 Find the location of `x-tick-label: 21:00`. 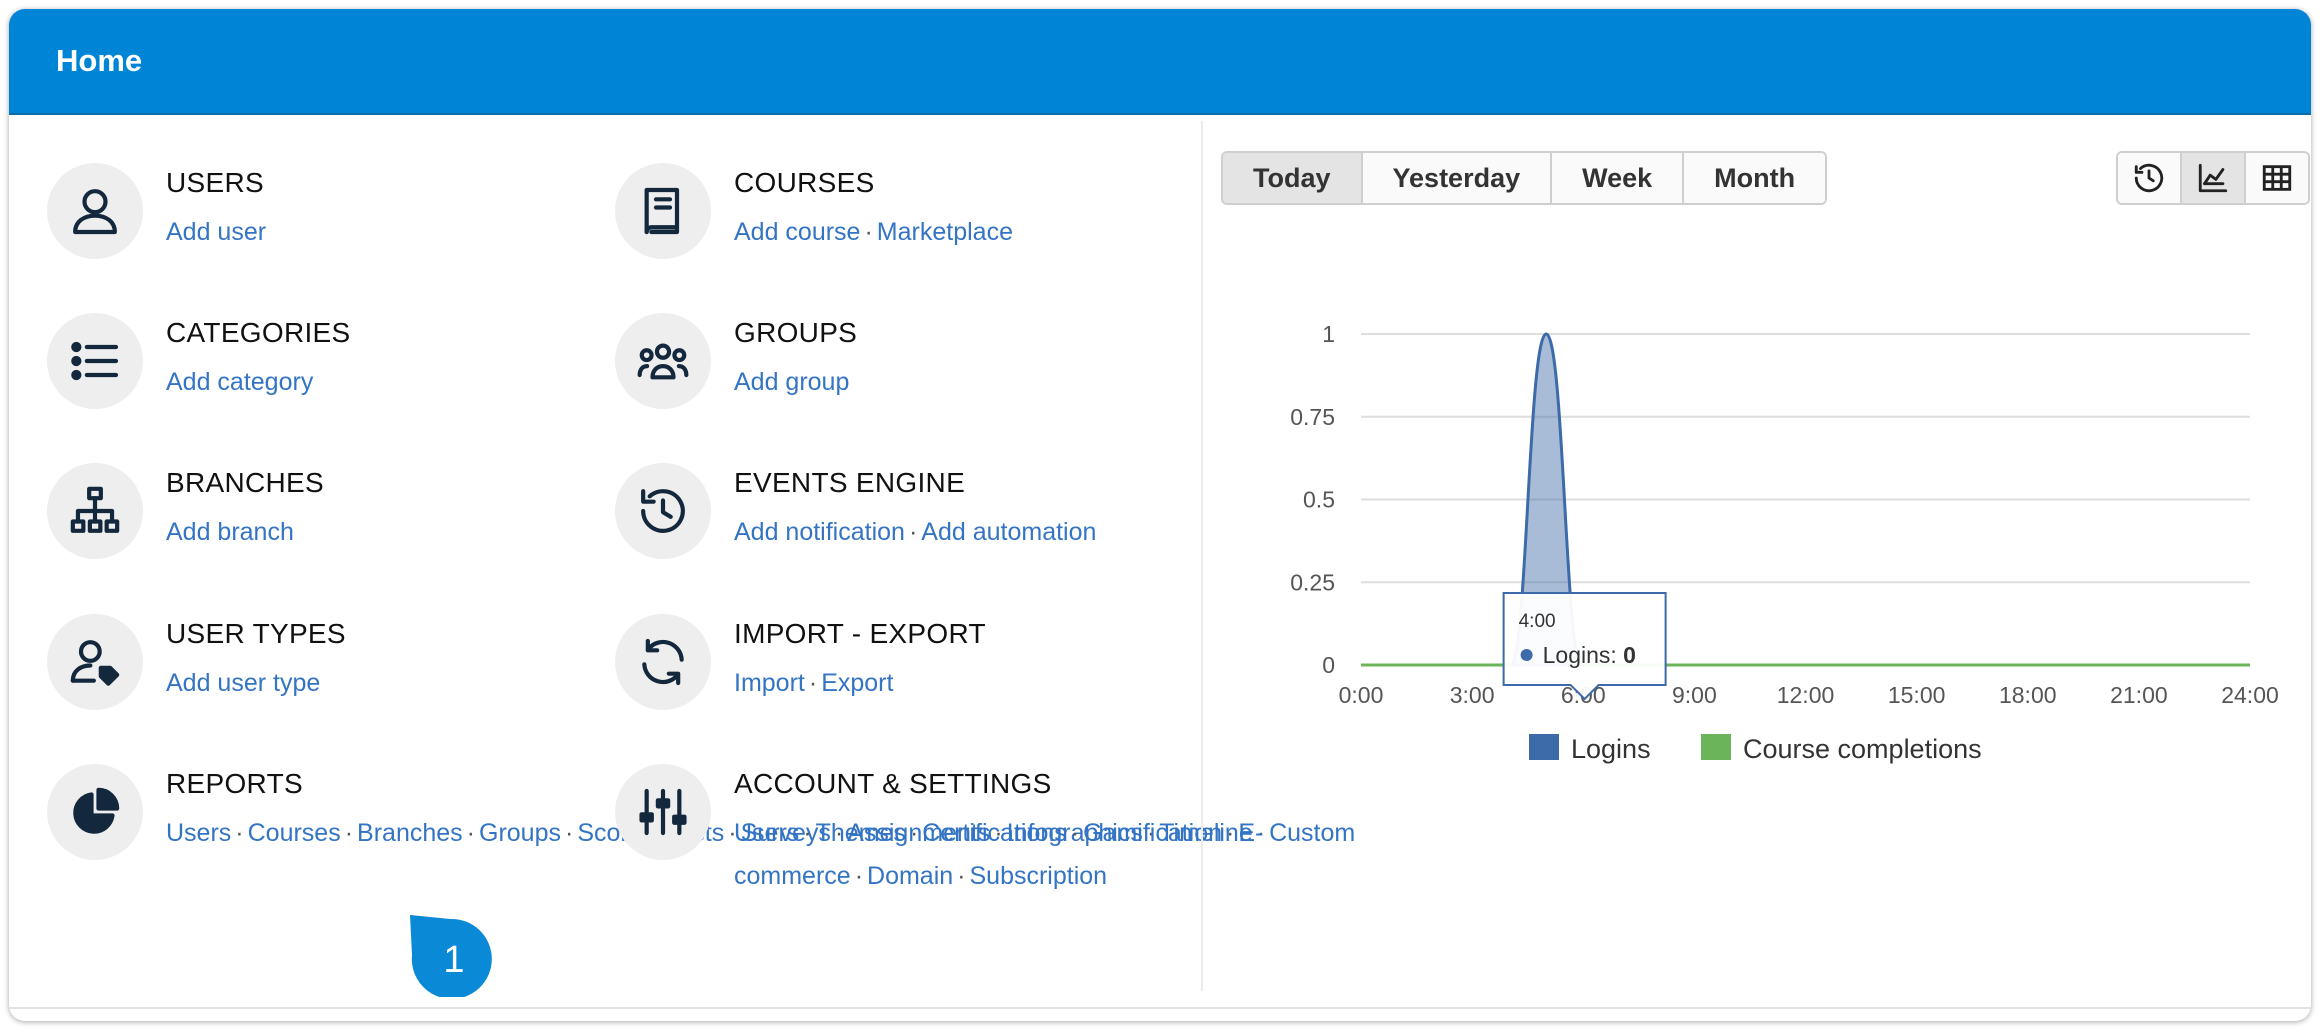

x-tick-label: 21:00 is located at coordinates (2139, 695).